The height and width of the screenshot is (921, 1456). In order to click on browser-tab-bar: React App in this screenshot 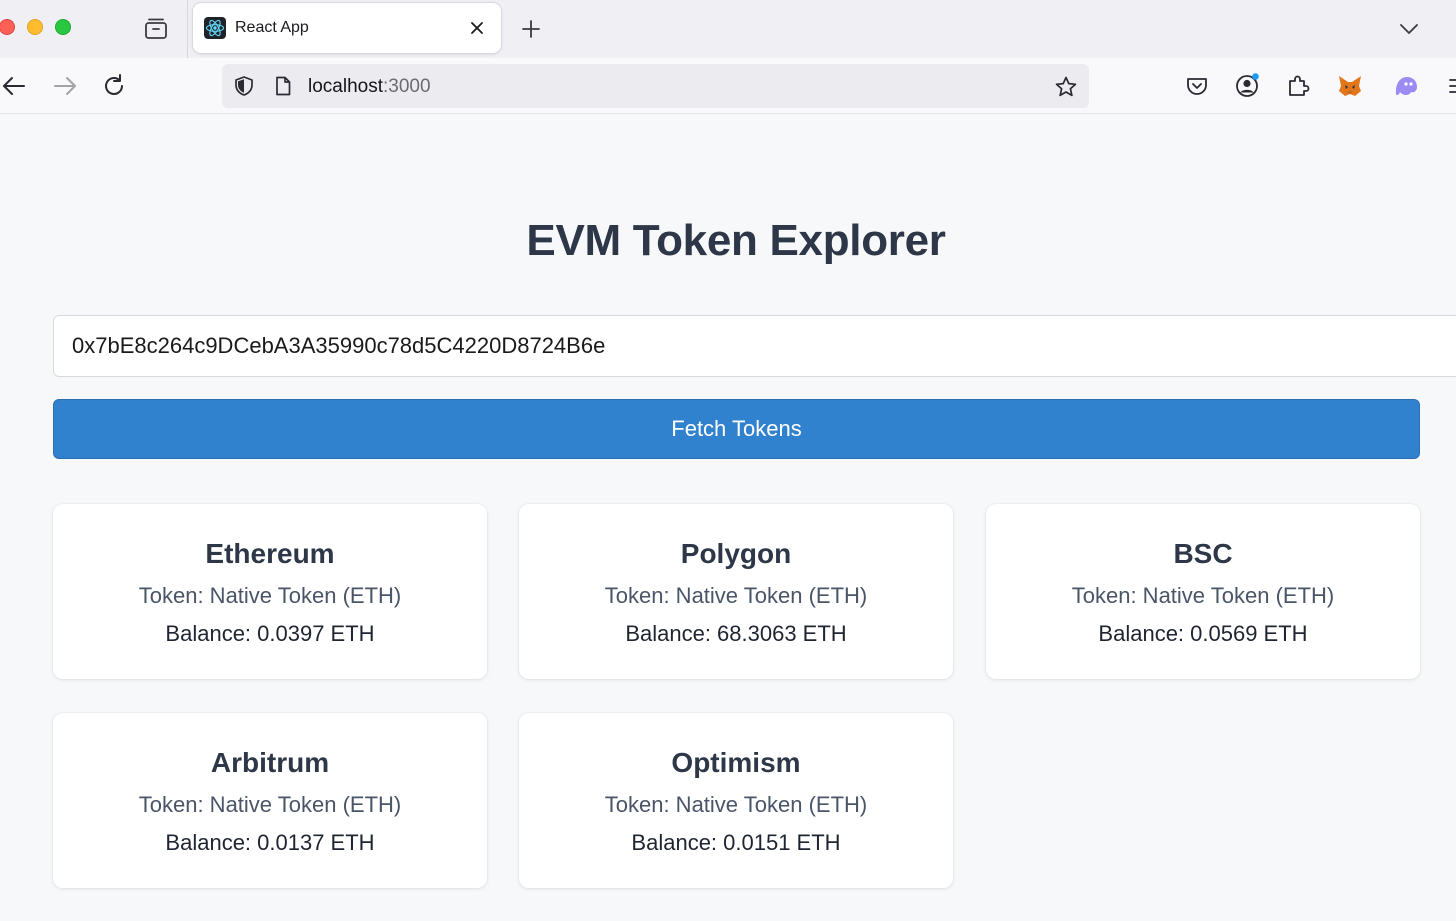, I will do `click(728, 29)`.